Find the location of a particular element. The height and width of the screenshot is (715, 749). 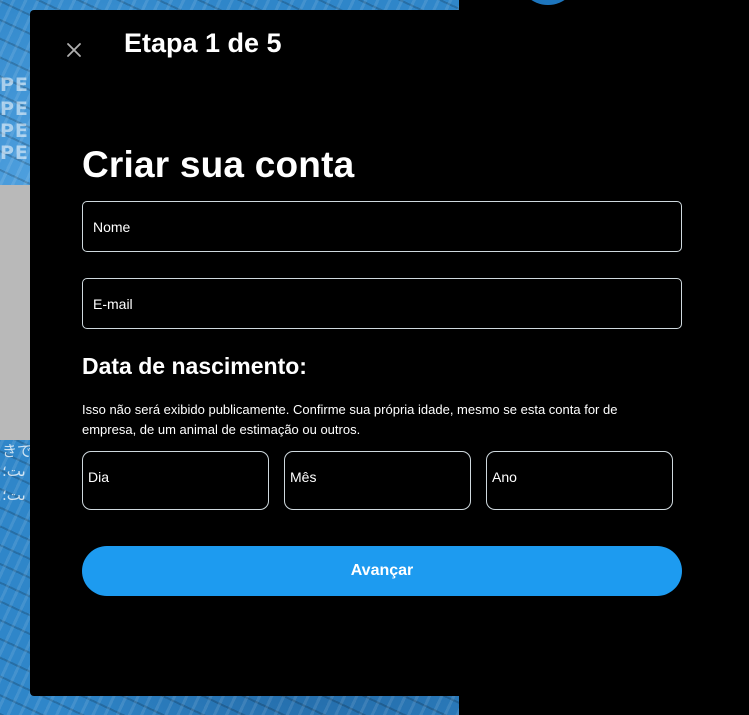

step-indicator: Etapa 1 de 5 is located at coordinates (203, 43).